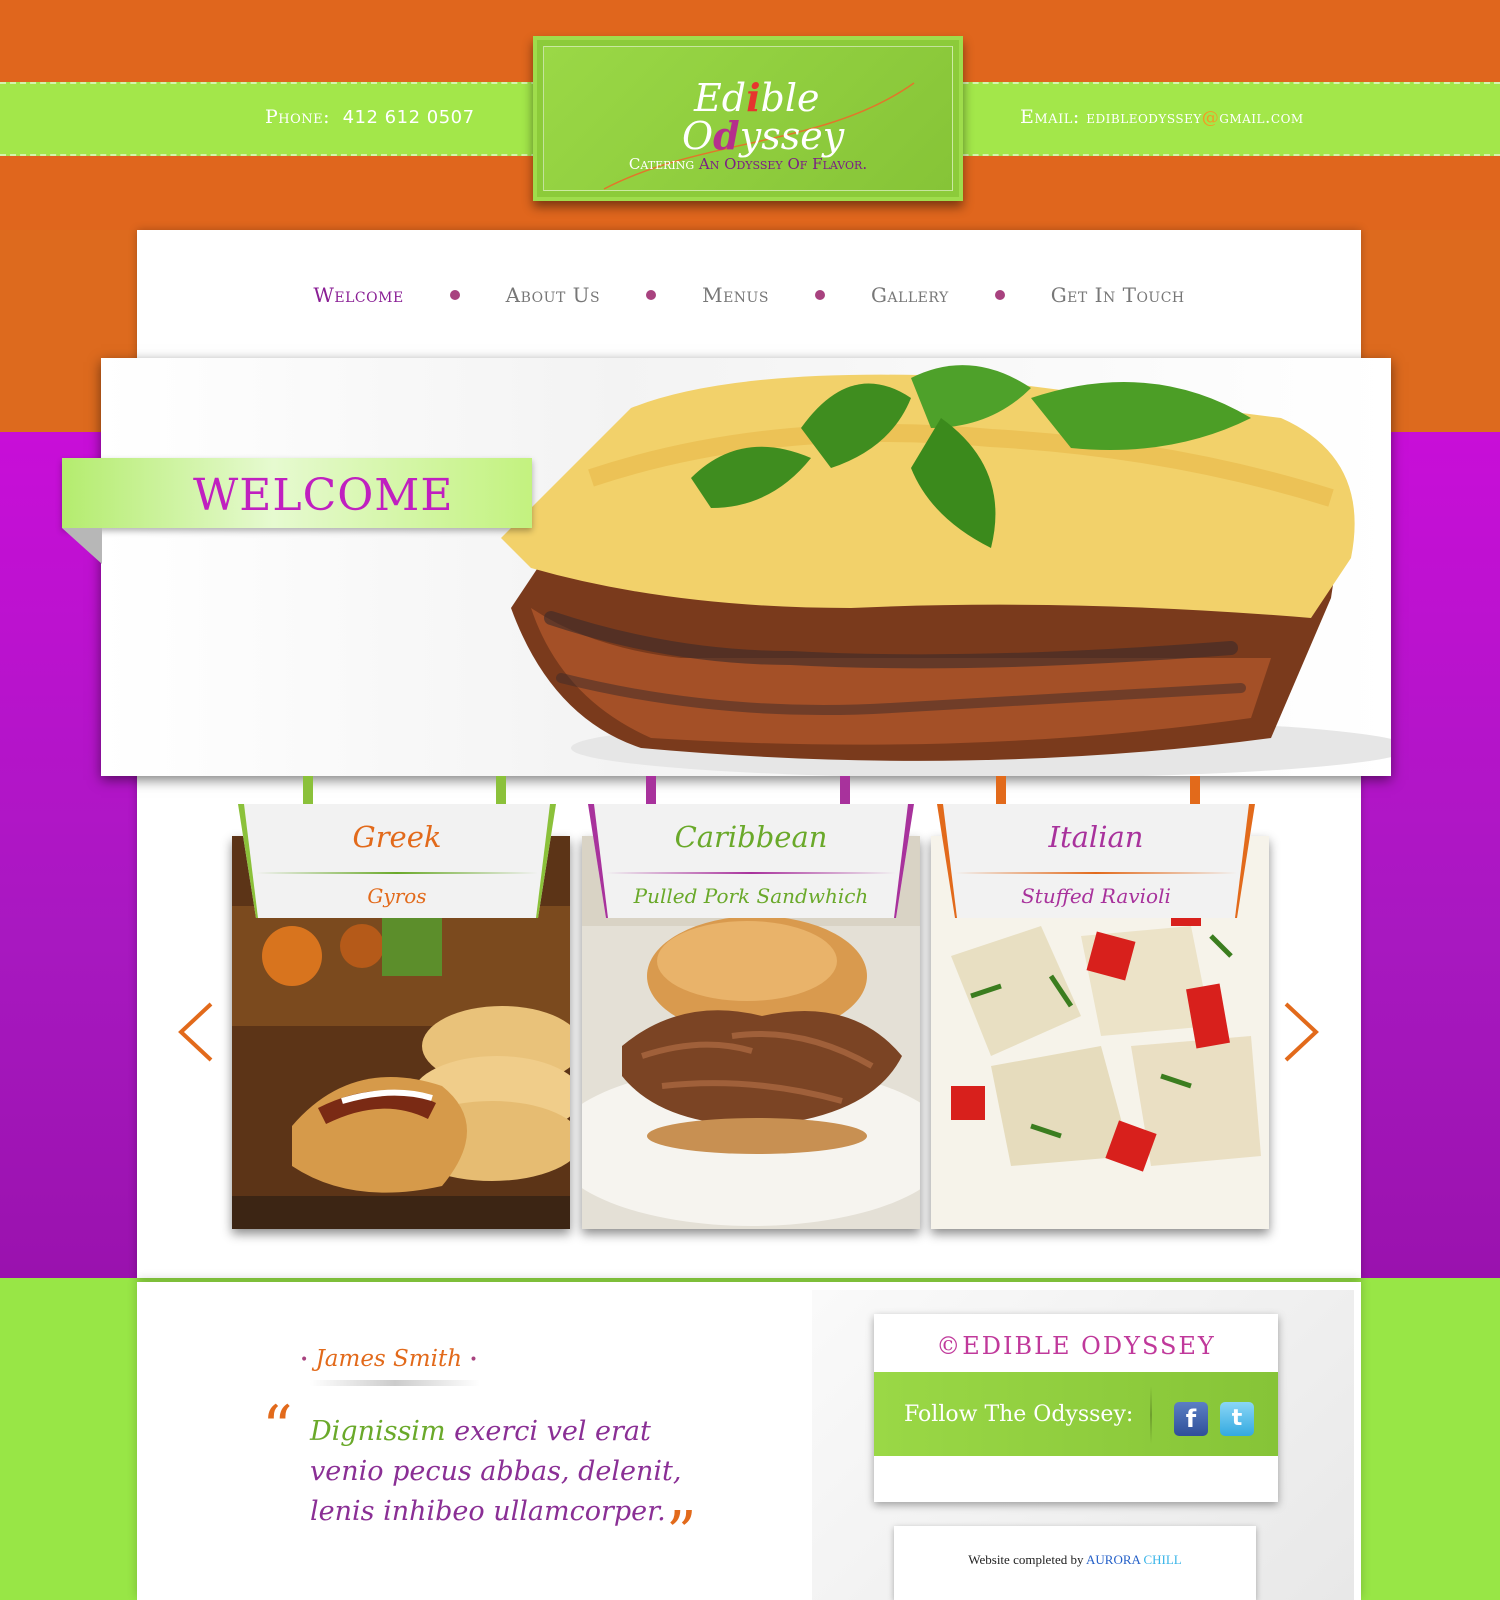  I want to click on card-dish: Pulled Pork Sandwhich, so click(751, 896).